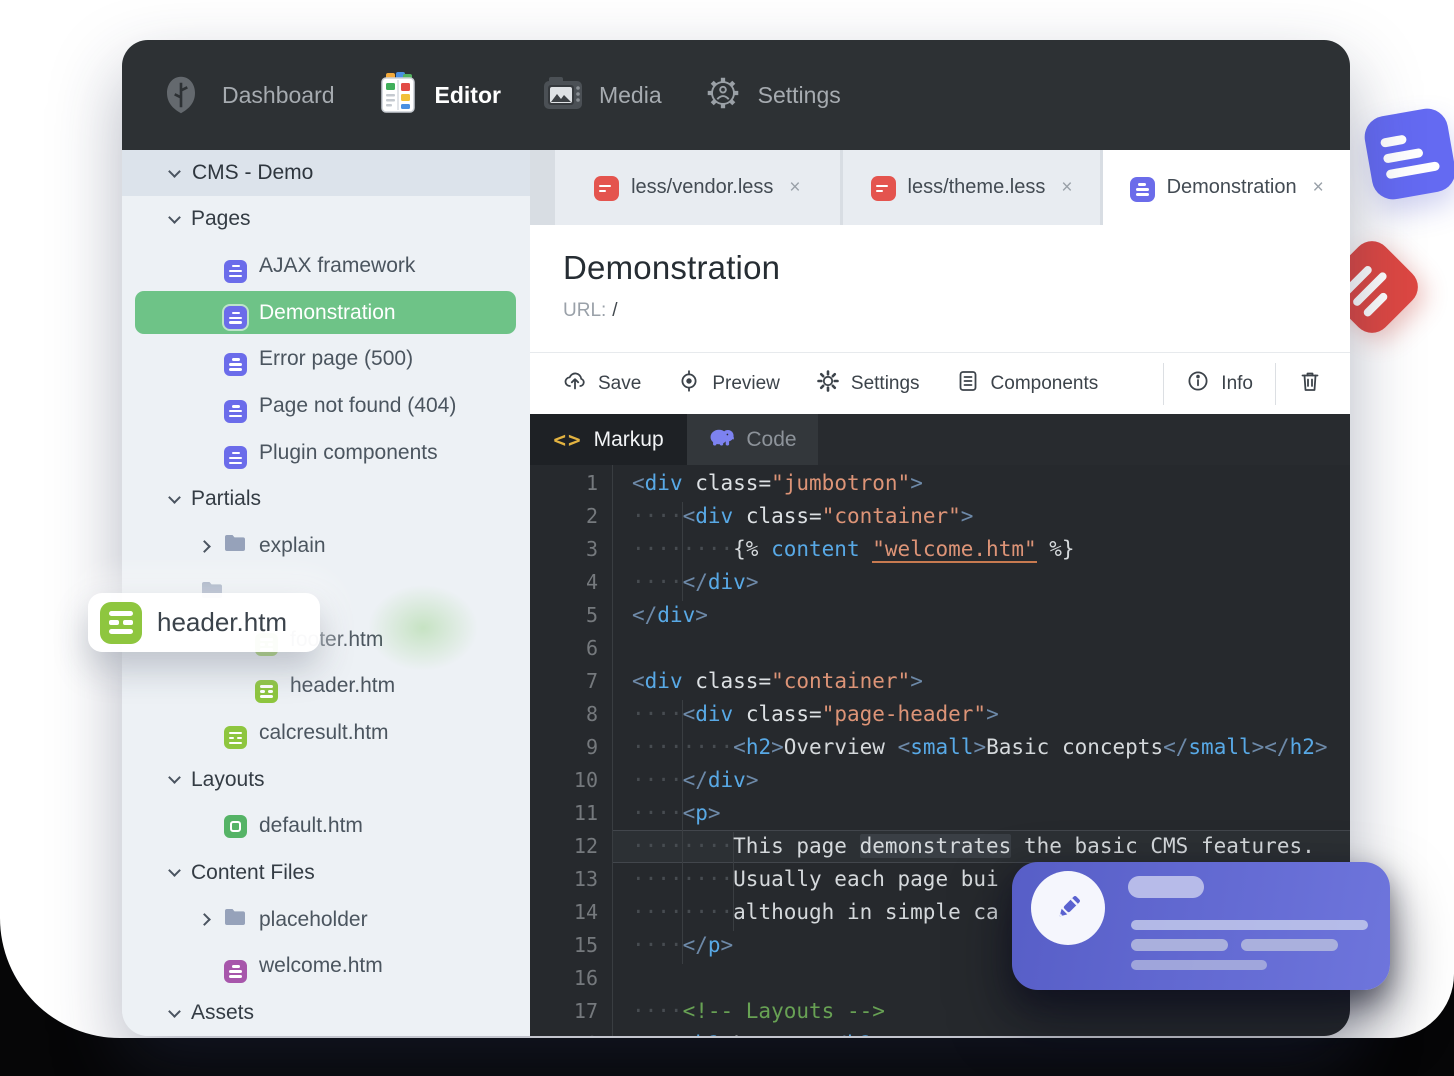  What do you see at coordinates (1219, 384) in the screenshot?
I see `info-button: Info` at bounding box center [1219, 384].